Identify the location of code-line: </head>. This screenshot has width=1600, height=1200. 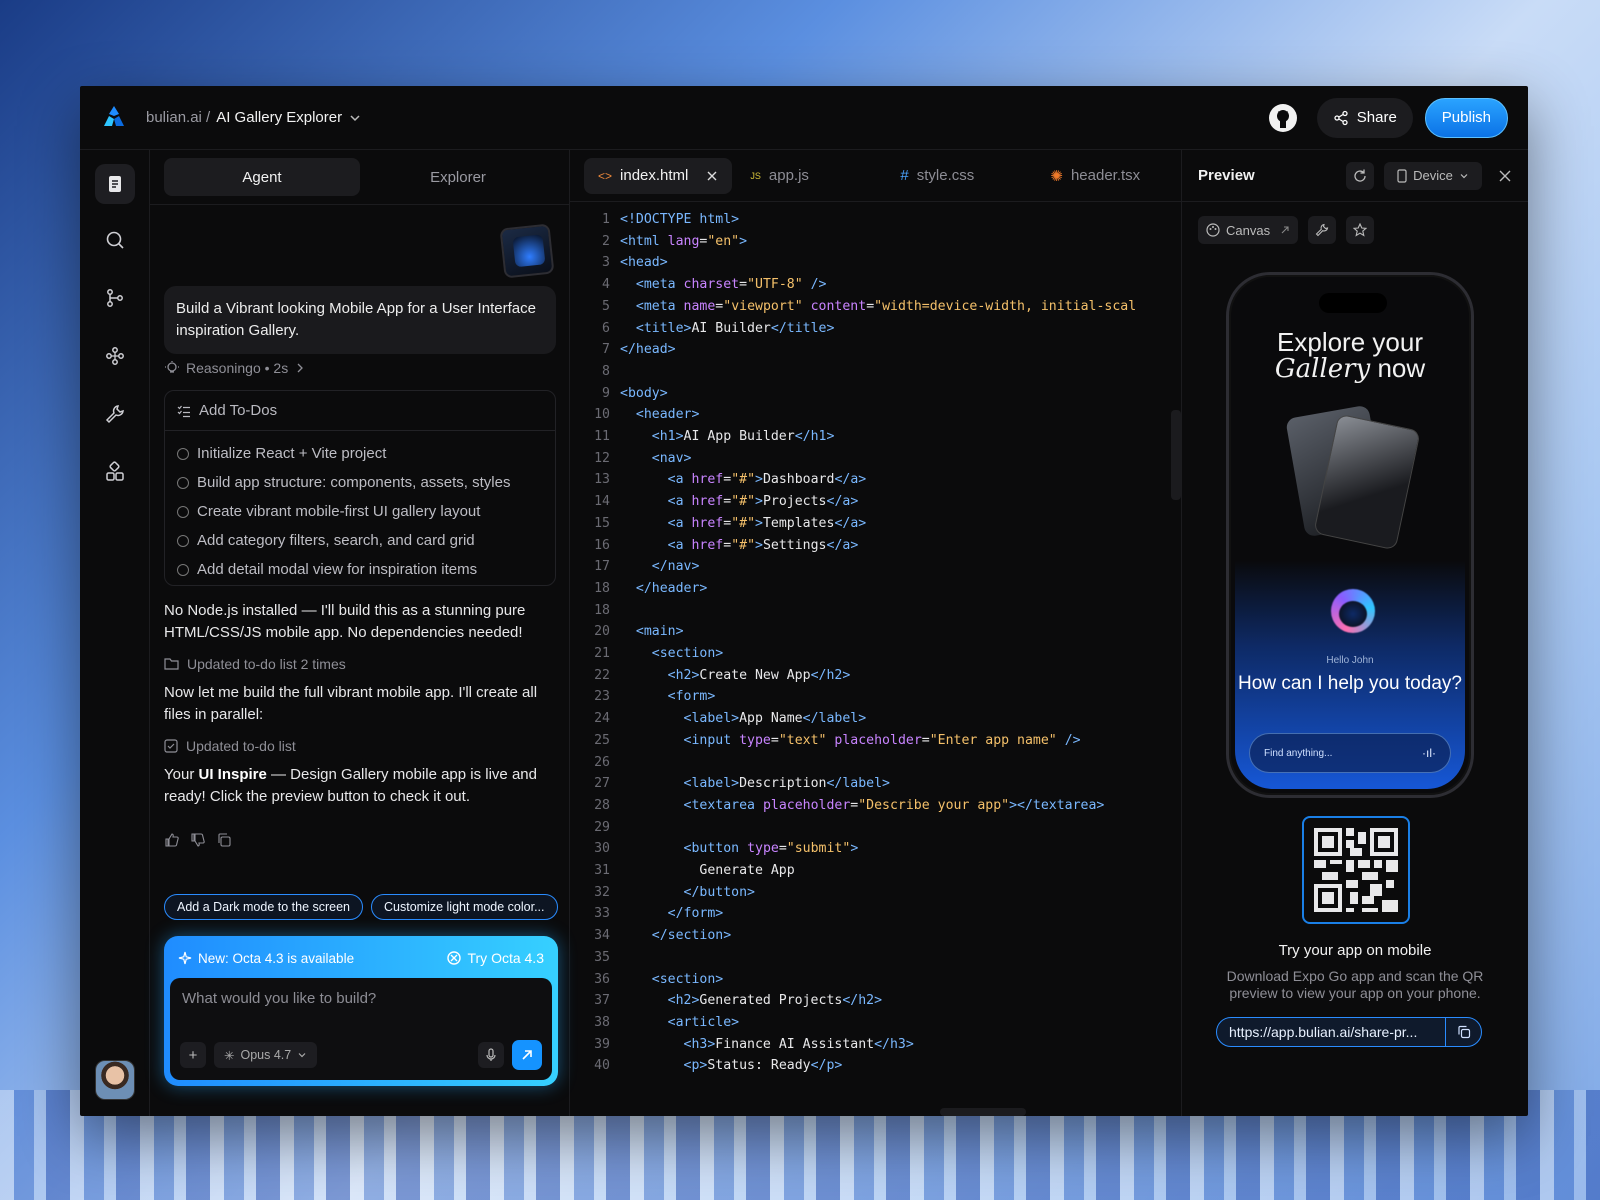
(648, 349).